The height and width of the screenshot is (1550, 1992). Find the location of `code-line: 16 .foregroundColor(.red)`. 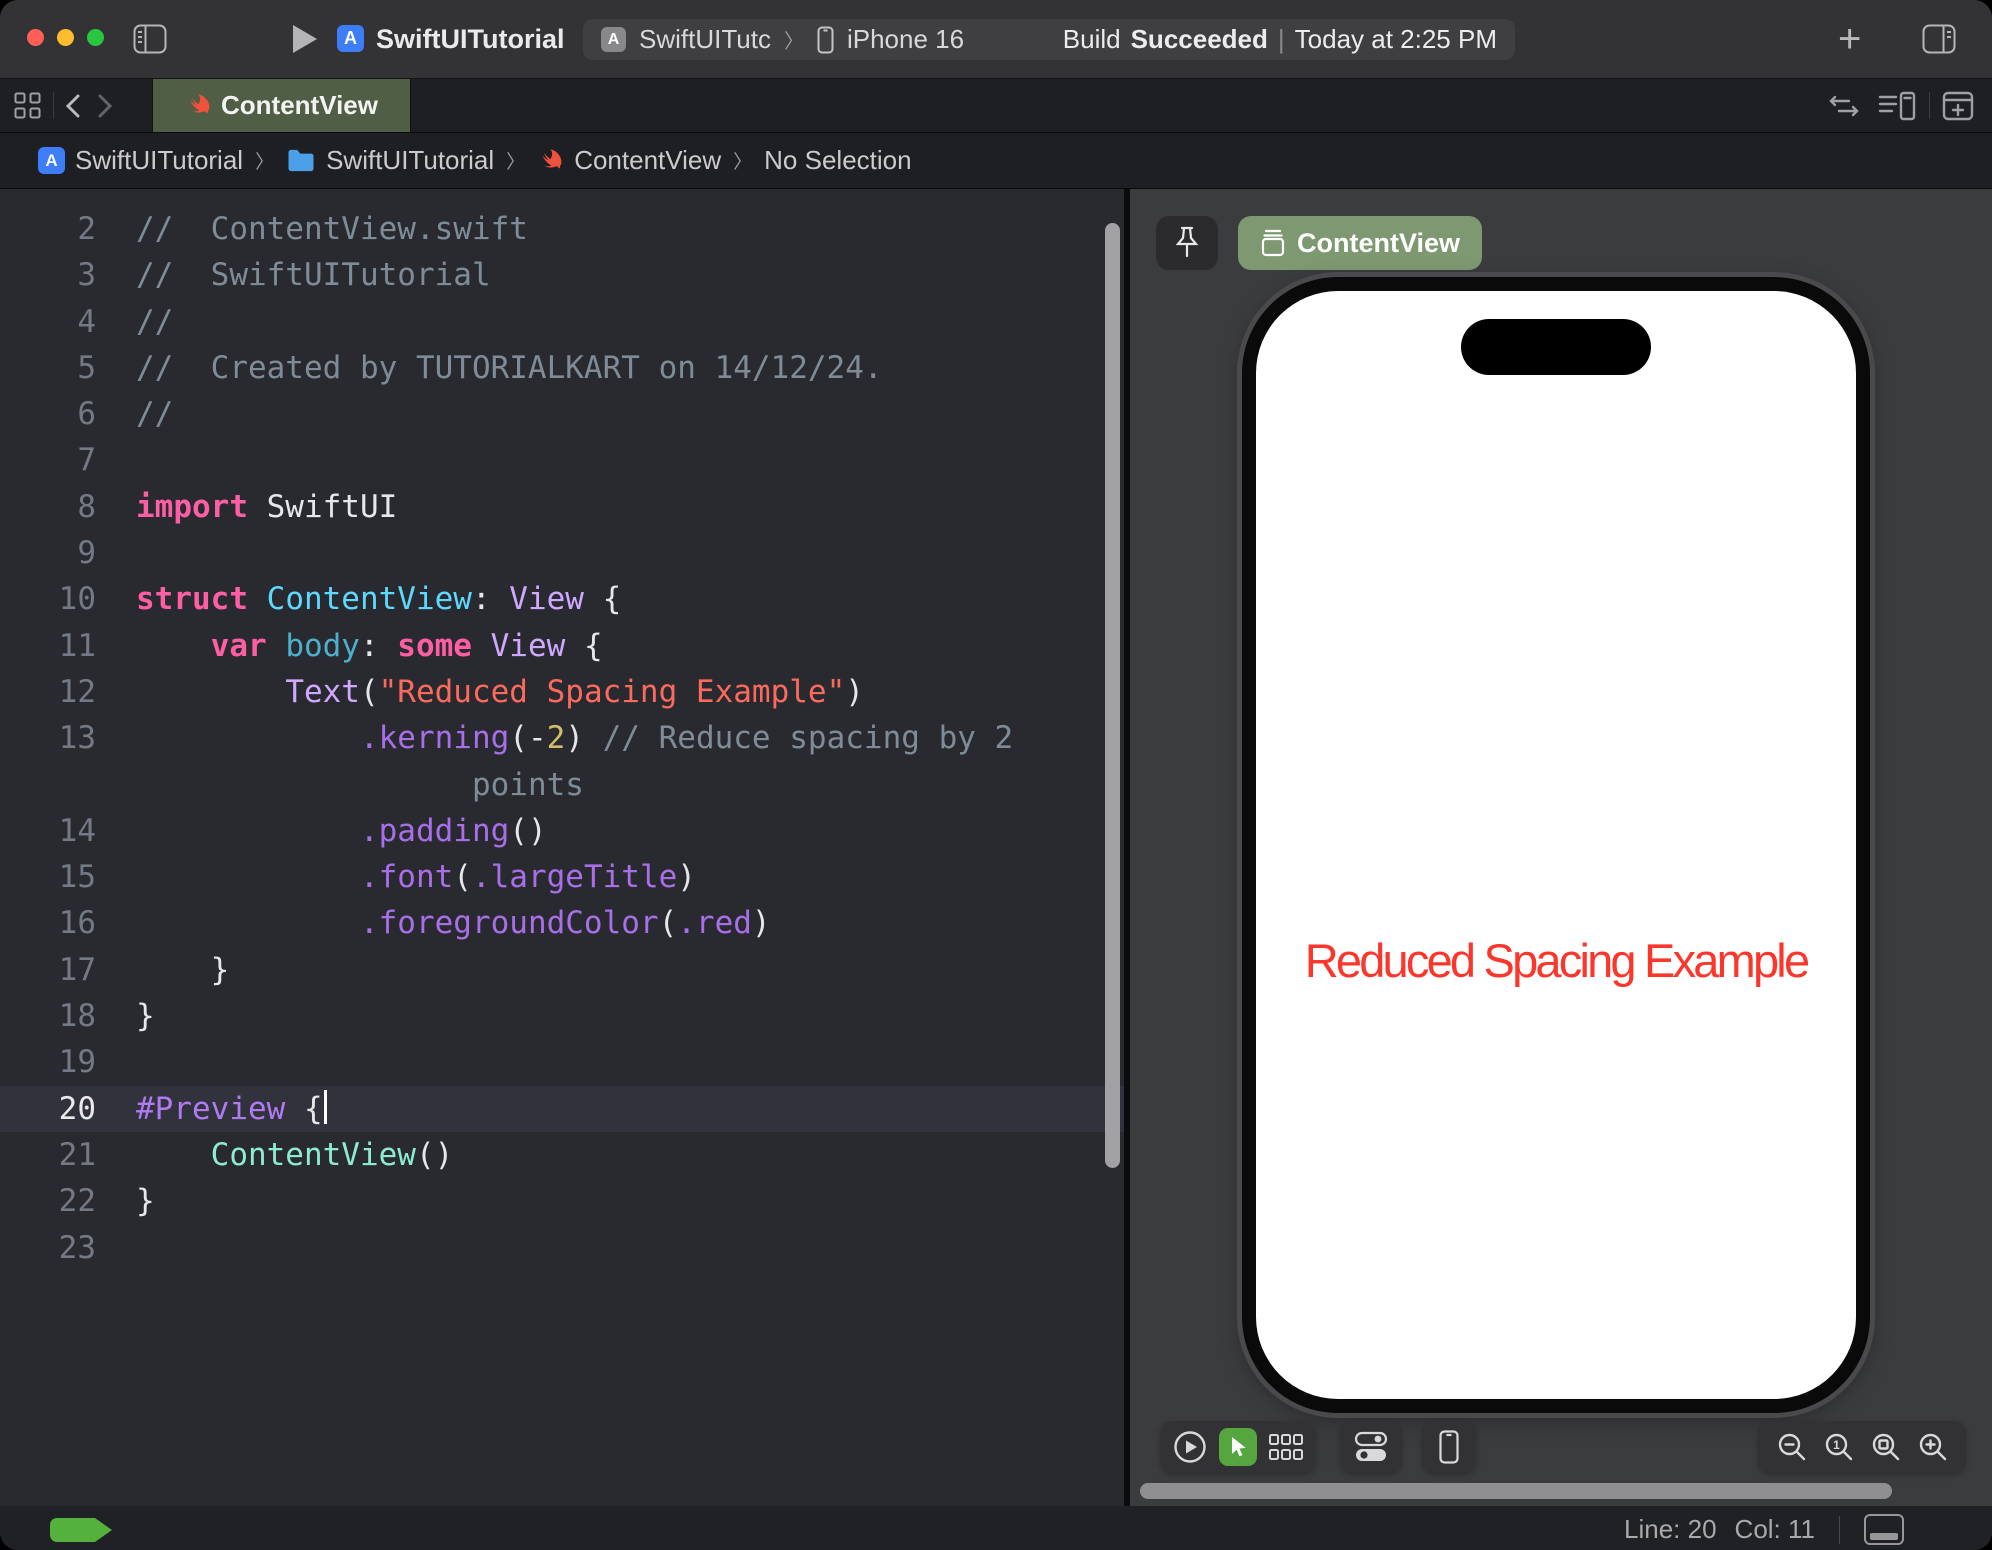

code-line: 16 .foregroundColor(.red) is located at coordinates (562, 923).